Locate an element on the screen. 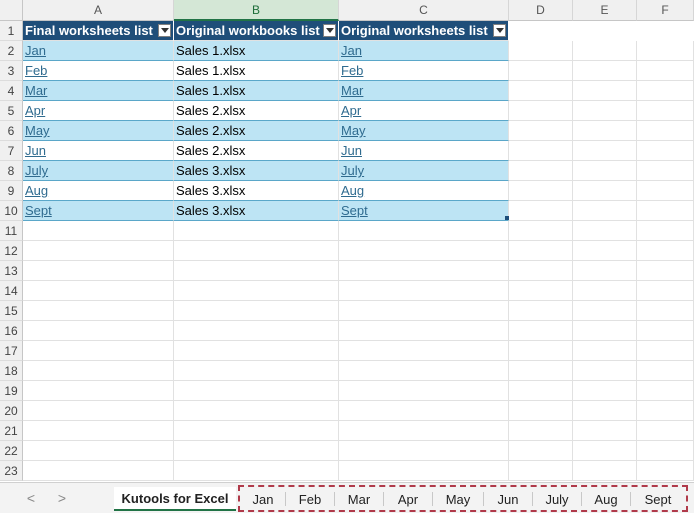 Image resolution: width=694 pixels, height=513 pixels. row-header: 23 is located at coordinates (11, 471).